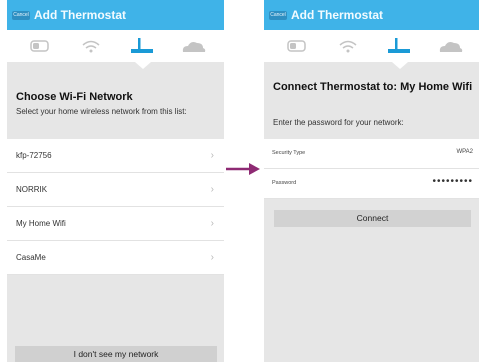 Image resolution: width=479 pixels, height=362 pixels. I want to click on security-type-label: Security Type, so click(289, 153).